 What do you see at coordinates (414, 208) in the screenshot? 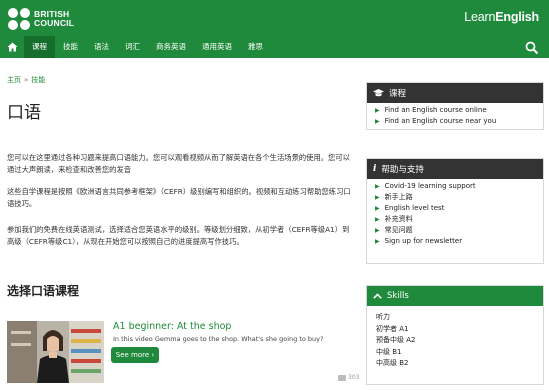
I see `sidebar-link-label: English level test` at bounding box center [414, 208].